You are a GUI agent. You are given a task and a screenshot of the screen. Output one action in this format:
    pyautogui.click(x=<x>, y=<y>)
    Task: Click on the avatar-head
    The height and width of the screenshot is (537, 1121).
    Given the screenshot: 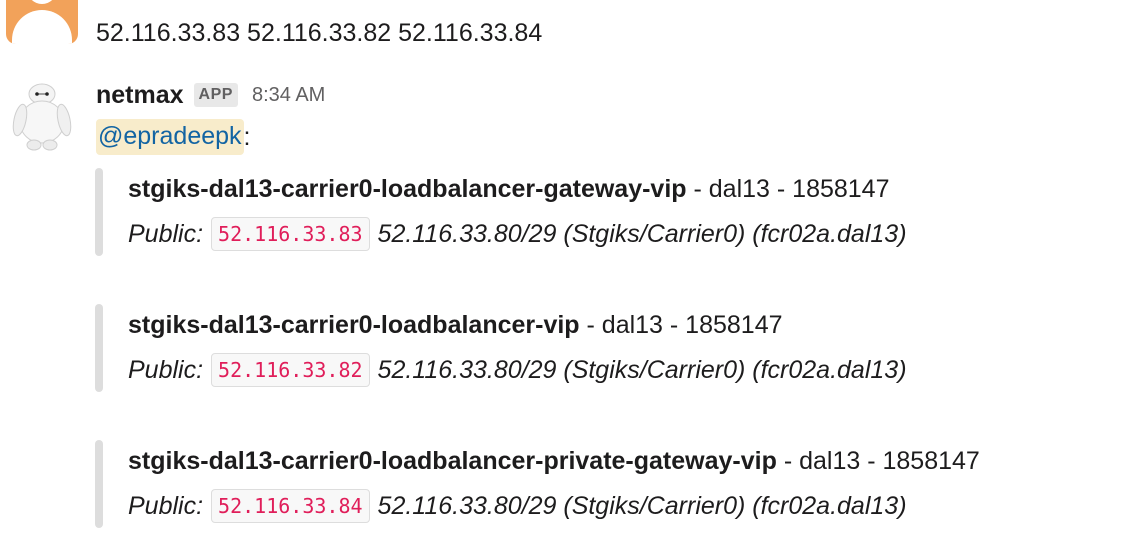 What is the action you would take?
    pyautogui.click(x=42, y=2)
    